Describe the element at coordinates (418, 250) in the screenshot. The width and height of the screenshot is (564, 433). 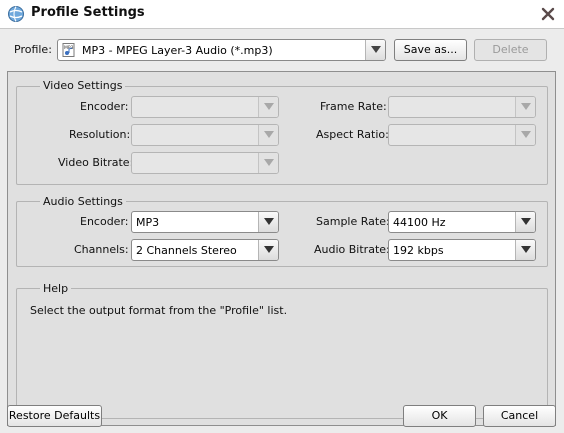
I see `audio-bitrate-value: 192 kbps` at that location.